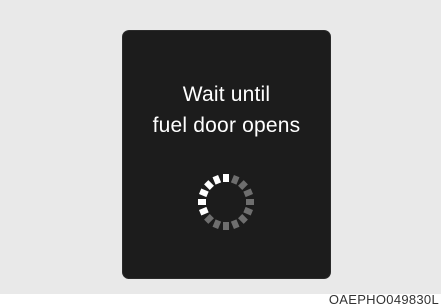 Image resolution: width=441 pixels, height=308 pixels. Describe the element at coordinates (226, 94) in the screenshot. I see `message-line-1: Wait until` at that location.